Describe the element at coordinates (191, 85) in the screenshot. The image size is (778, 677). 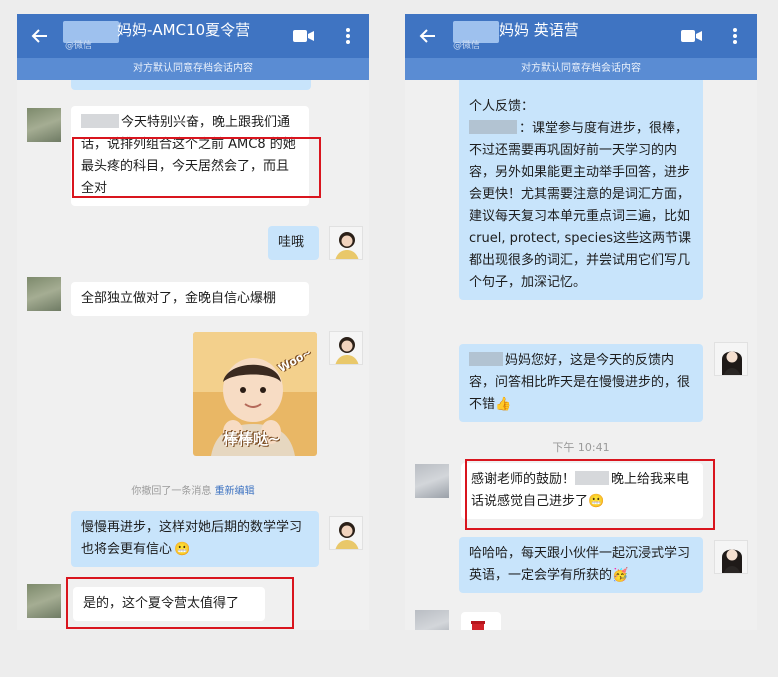
I see `message-fragment` at that location.